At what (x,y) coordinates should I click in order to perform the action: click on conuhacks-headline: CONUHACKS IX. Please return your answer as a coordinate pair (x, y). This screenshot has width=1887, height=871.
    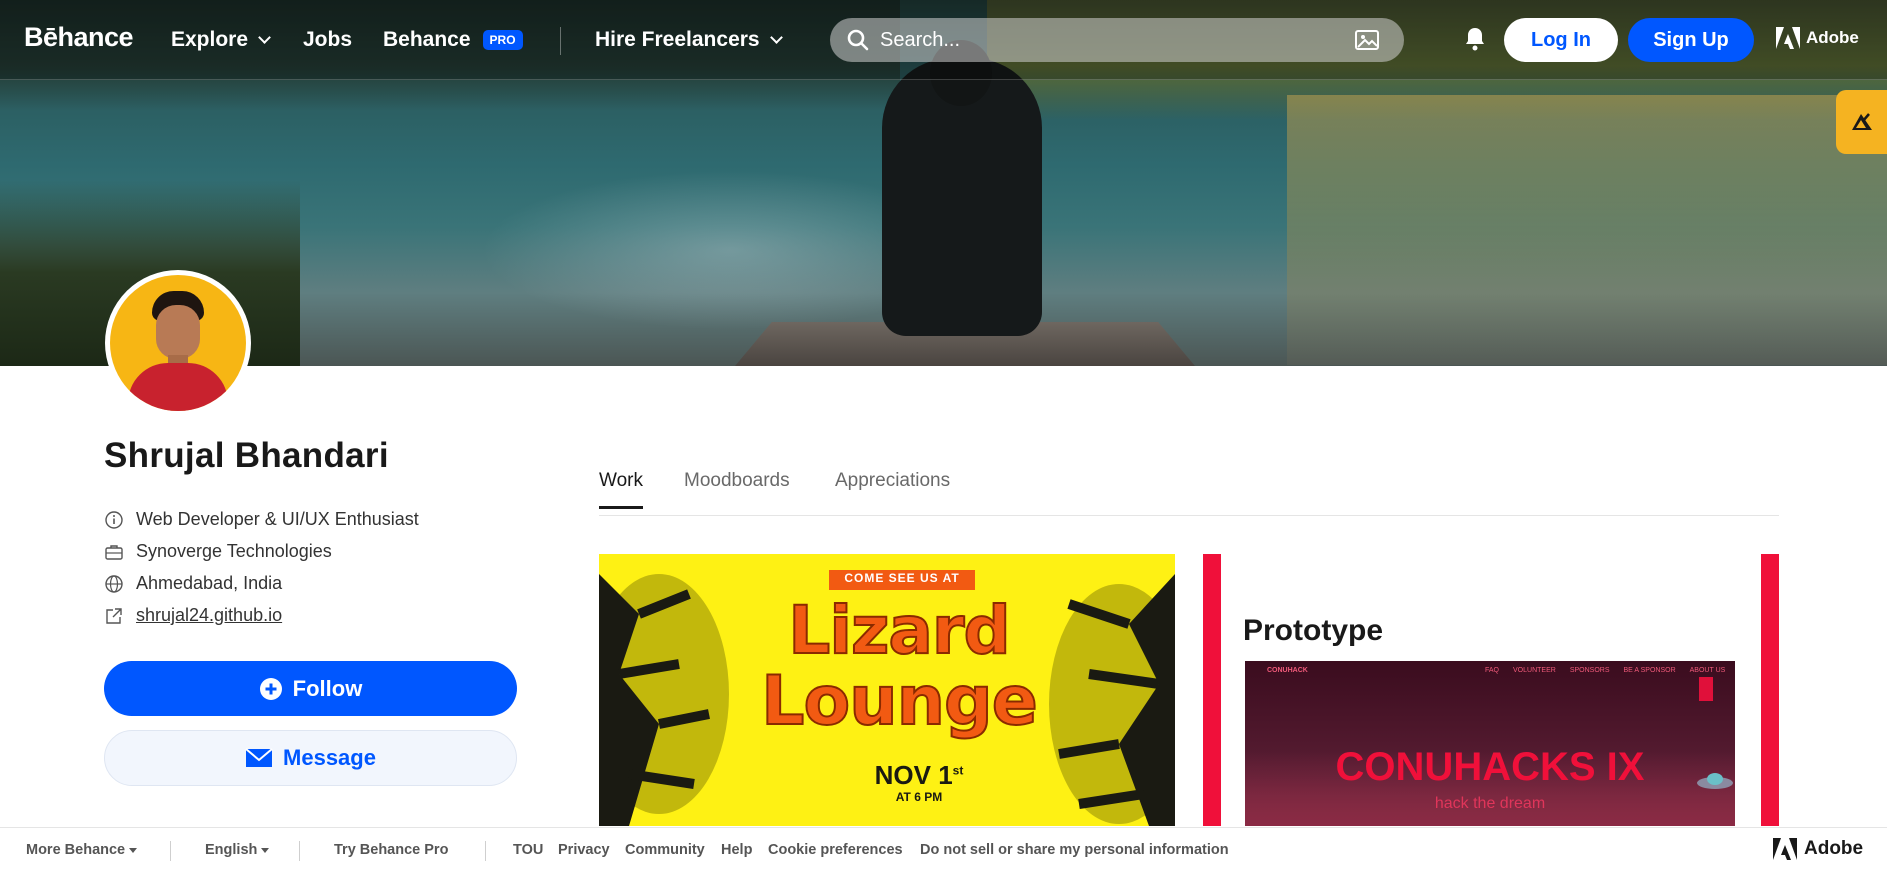
    Looking at the image, I should click on (1490, 767).